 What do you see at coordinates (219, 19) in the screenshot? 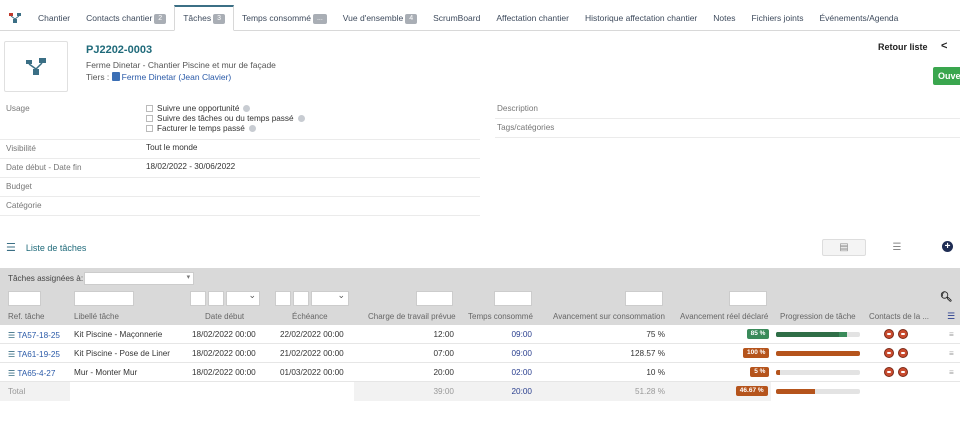
I see `tab-badge: 3` at bounding box center [219, 19].